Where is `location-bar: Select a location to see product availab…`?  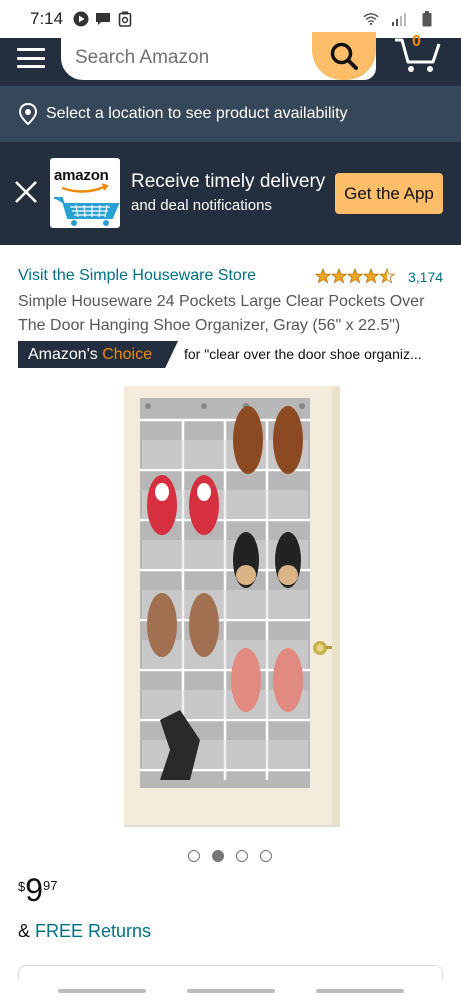 location-bar: Select a location to see product availab… is located at coordinates (230, 114).